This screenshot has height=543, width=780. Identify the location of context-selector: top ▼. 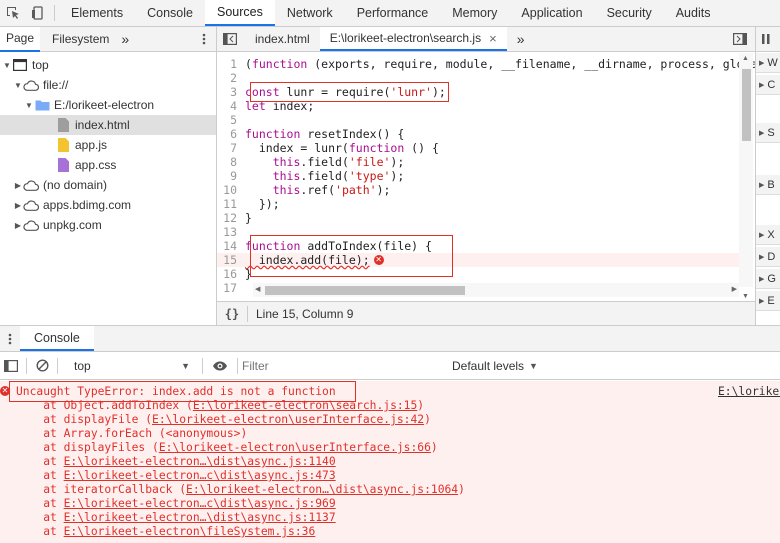
(130, 366).